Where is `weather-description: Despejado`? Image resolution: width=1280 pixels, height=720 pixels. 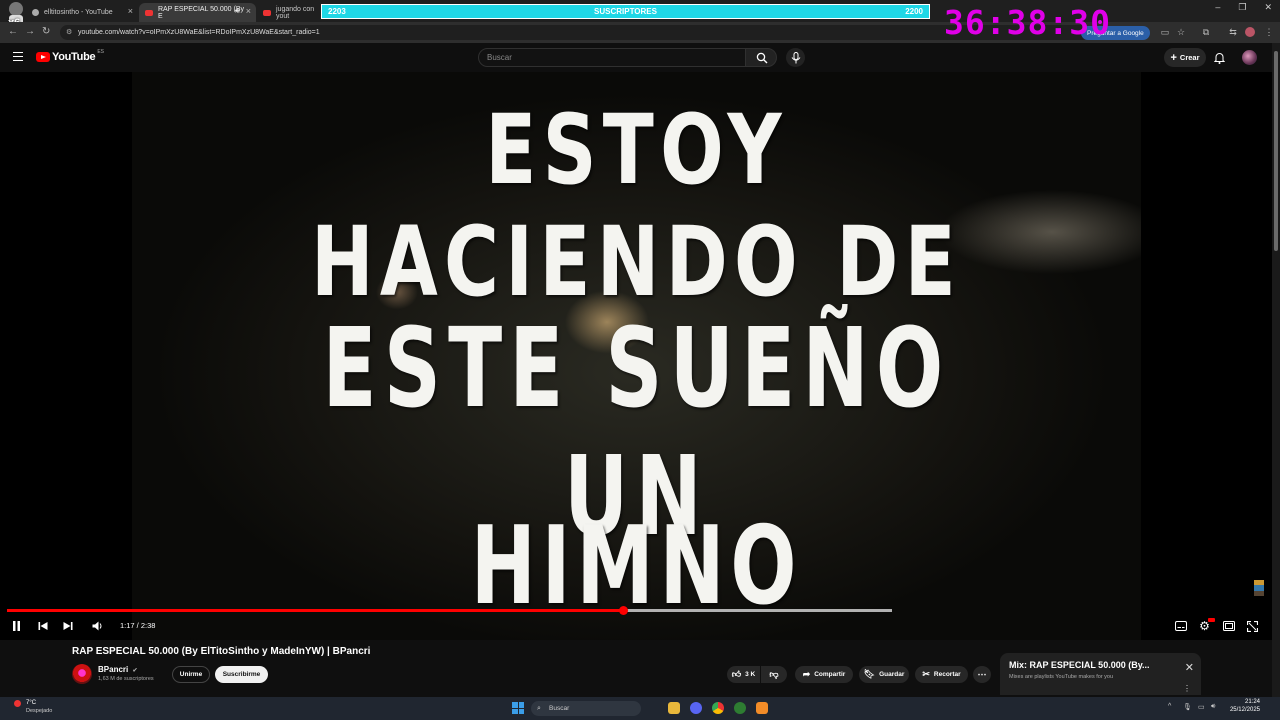 weather-description: Despejado is located at coordinates (39, 711).